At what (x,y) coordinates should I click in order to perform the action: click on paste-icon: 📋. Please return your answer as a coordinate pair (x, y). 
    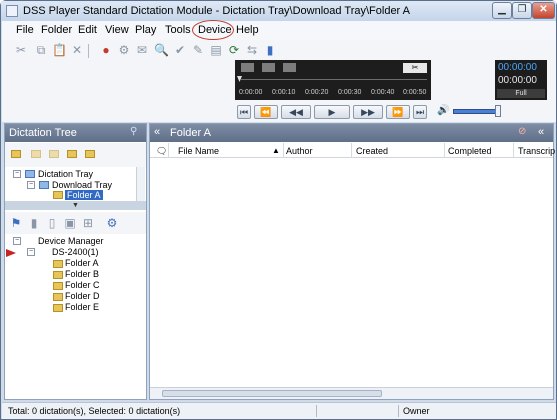
    Looking at the image, I should click on (59, 50).